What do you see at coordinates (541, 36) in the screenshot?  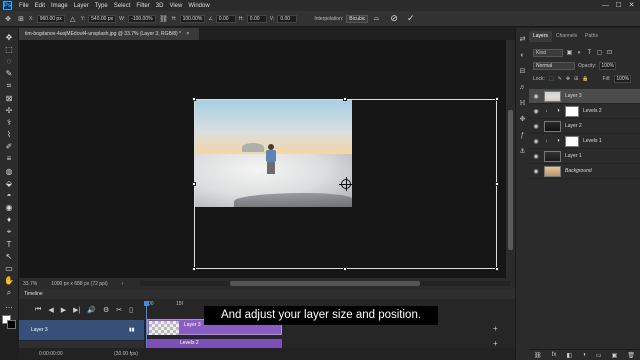 I see `tab-layers: Layers` at bounding box center [541, 36].